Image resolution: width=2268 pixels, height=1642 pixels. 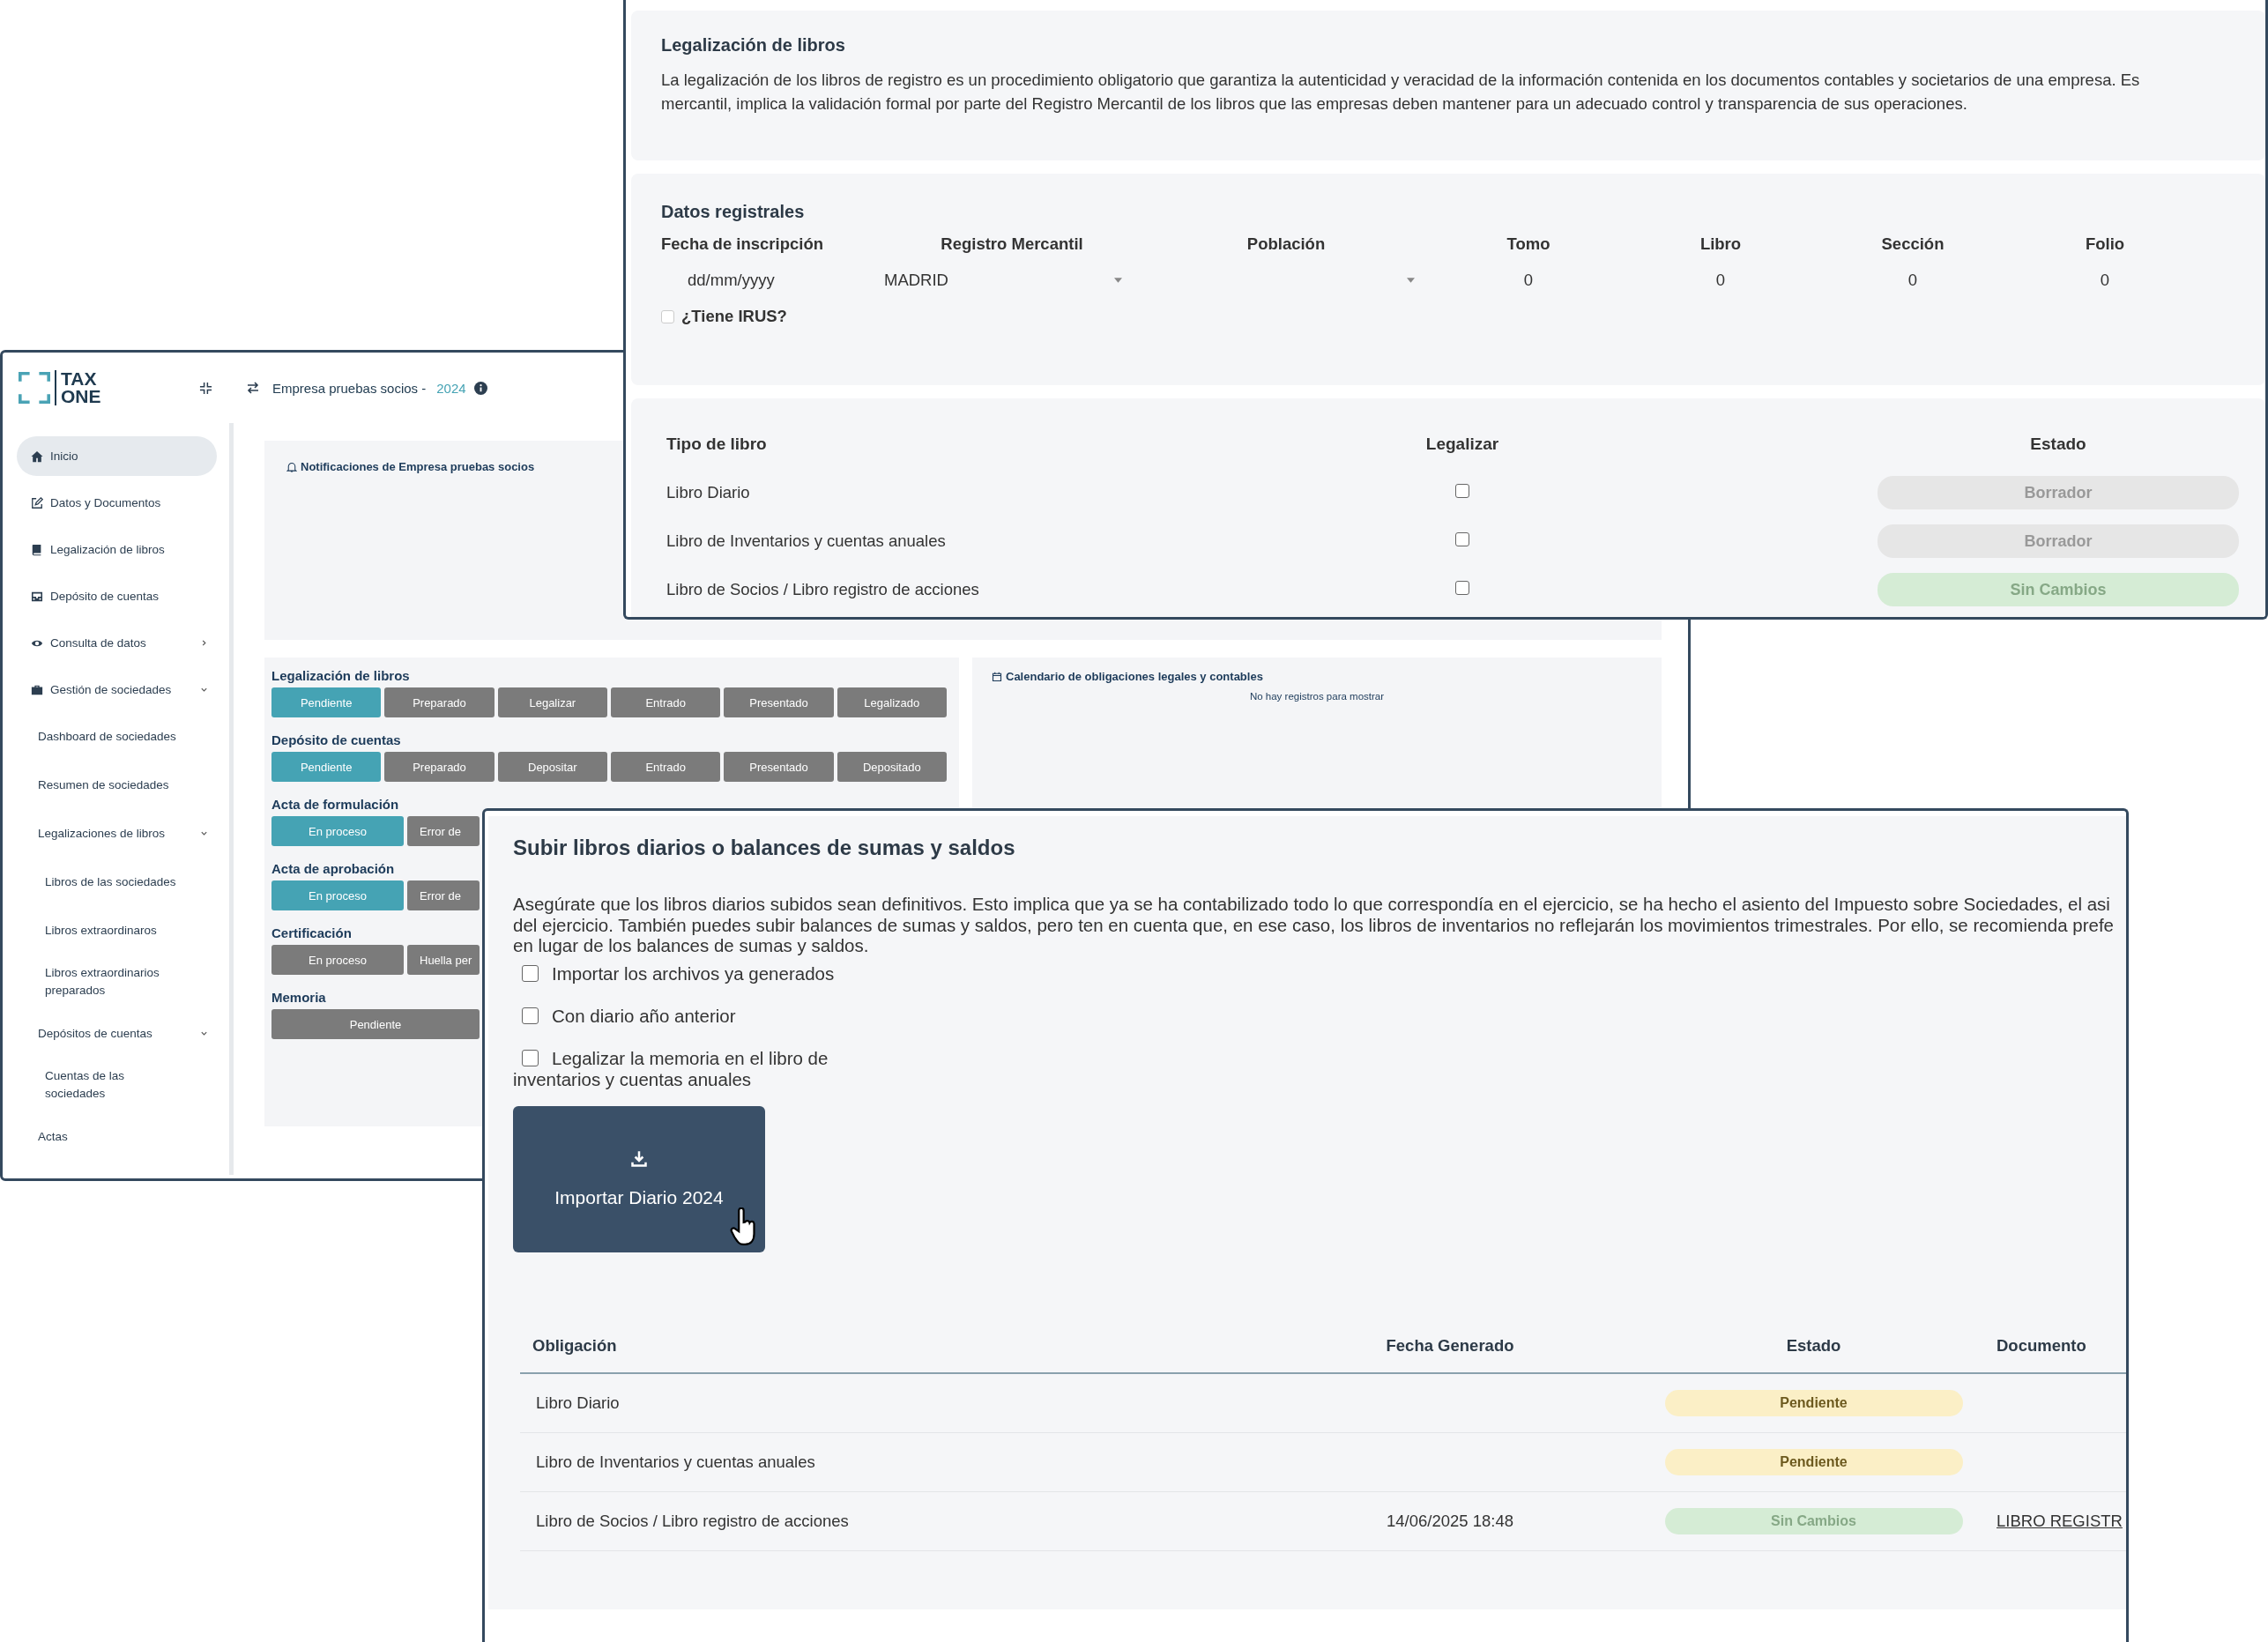 I want to click on year-label: 2024, so click(x=451, y=388).